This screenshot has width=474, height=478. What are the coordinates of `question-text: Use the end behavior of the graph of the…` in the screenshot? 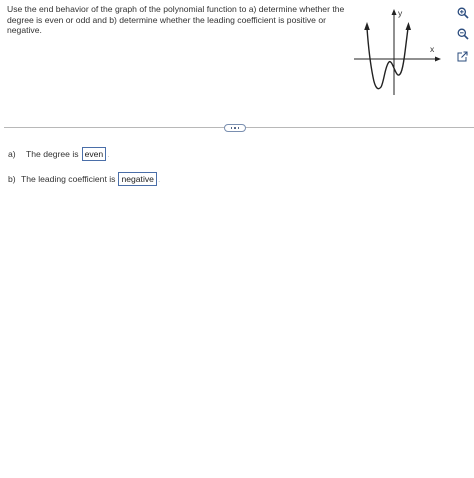 It's located at (176, 20).